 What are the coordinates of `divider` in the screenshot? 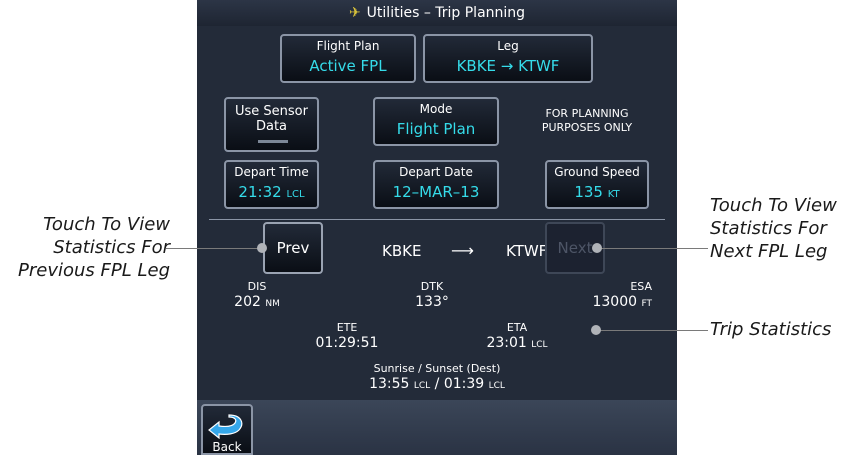 It's located at (437, 219).